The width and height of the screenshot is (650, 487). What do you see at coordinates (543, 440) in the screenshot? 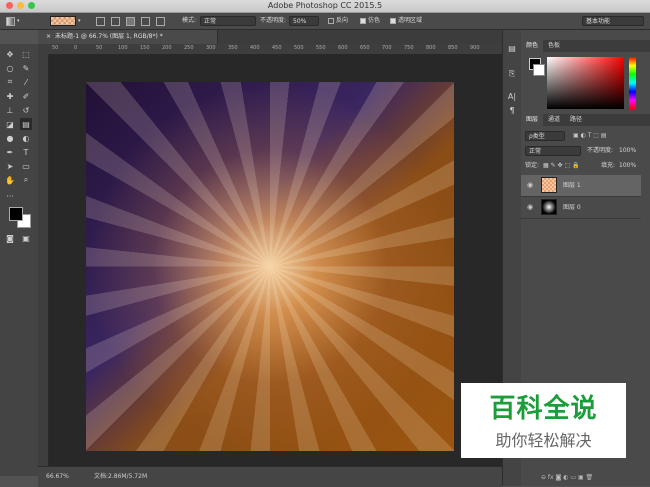
I see `watermark-subtitle: 助你轻松解决` at bounding box center [543, 440].